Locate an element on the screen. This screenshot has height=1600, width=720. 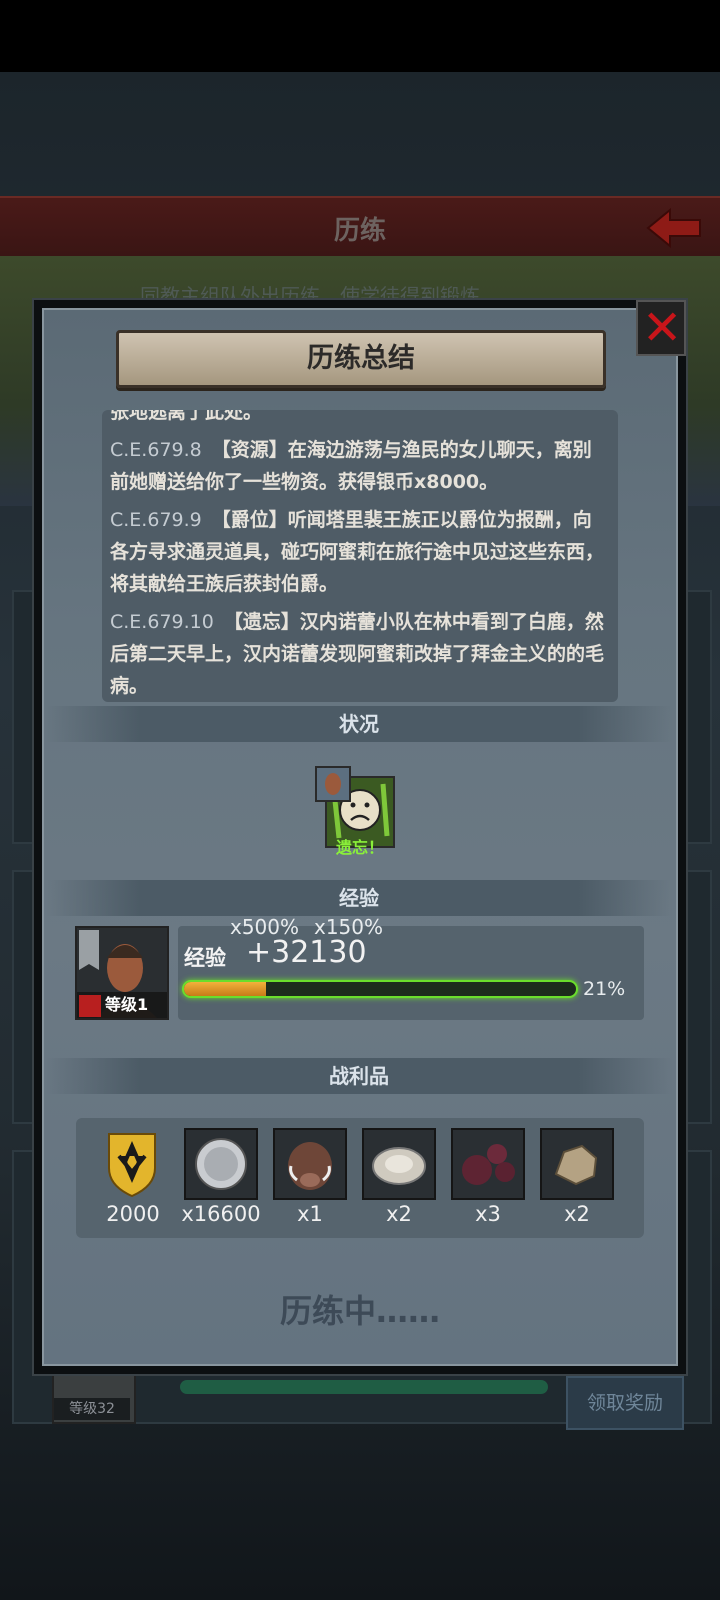
log-text: 张地逃离了此处。 is located at coordinates (186, 416).